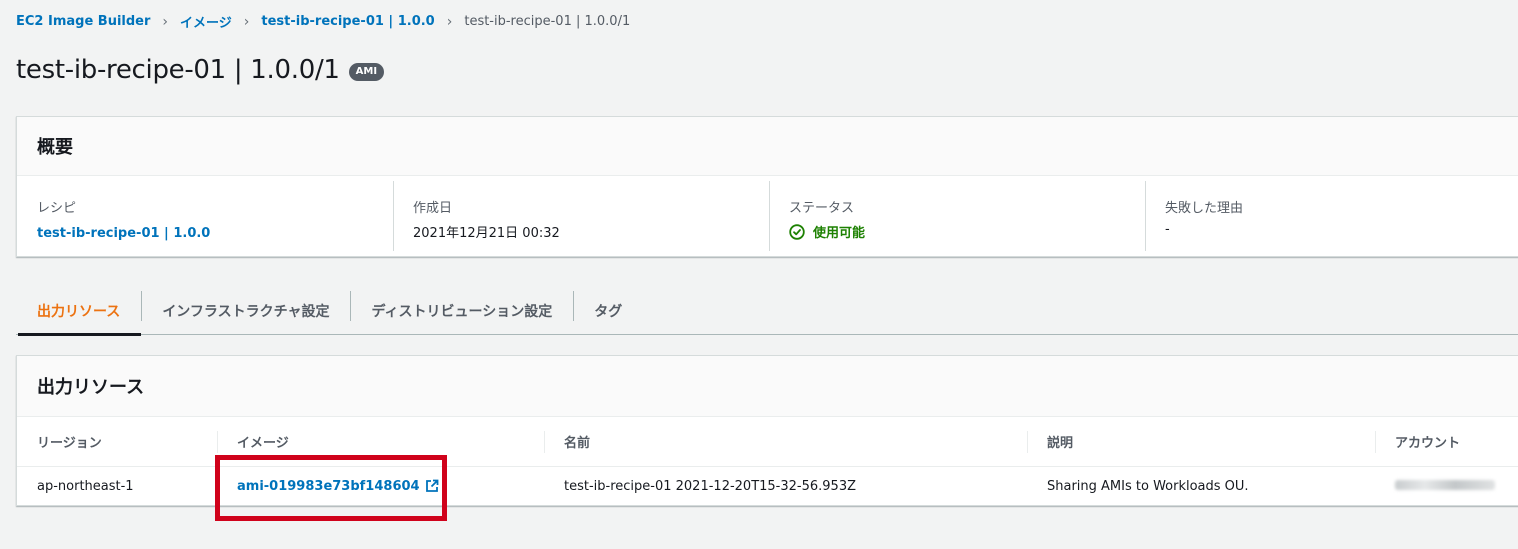 The height and width of the screenshot is (549, 1518). Describe the element at coordinates (380, 442) in the screenshot. I see `column-header-image: イメージ` at that location.